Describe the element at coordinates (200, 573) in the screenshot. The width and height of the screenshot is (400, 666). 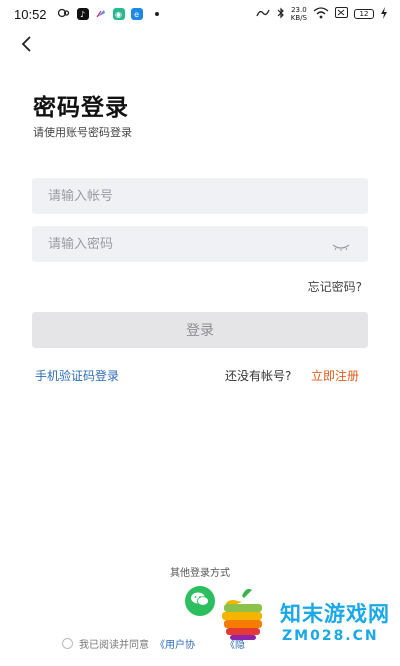
I see `other-login-title: 其他登录方式` at that location.